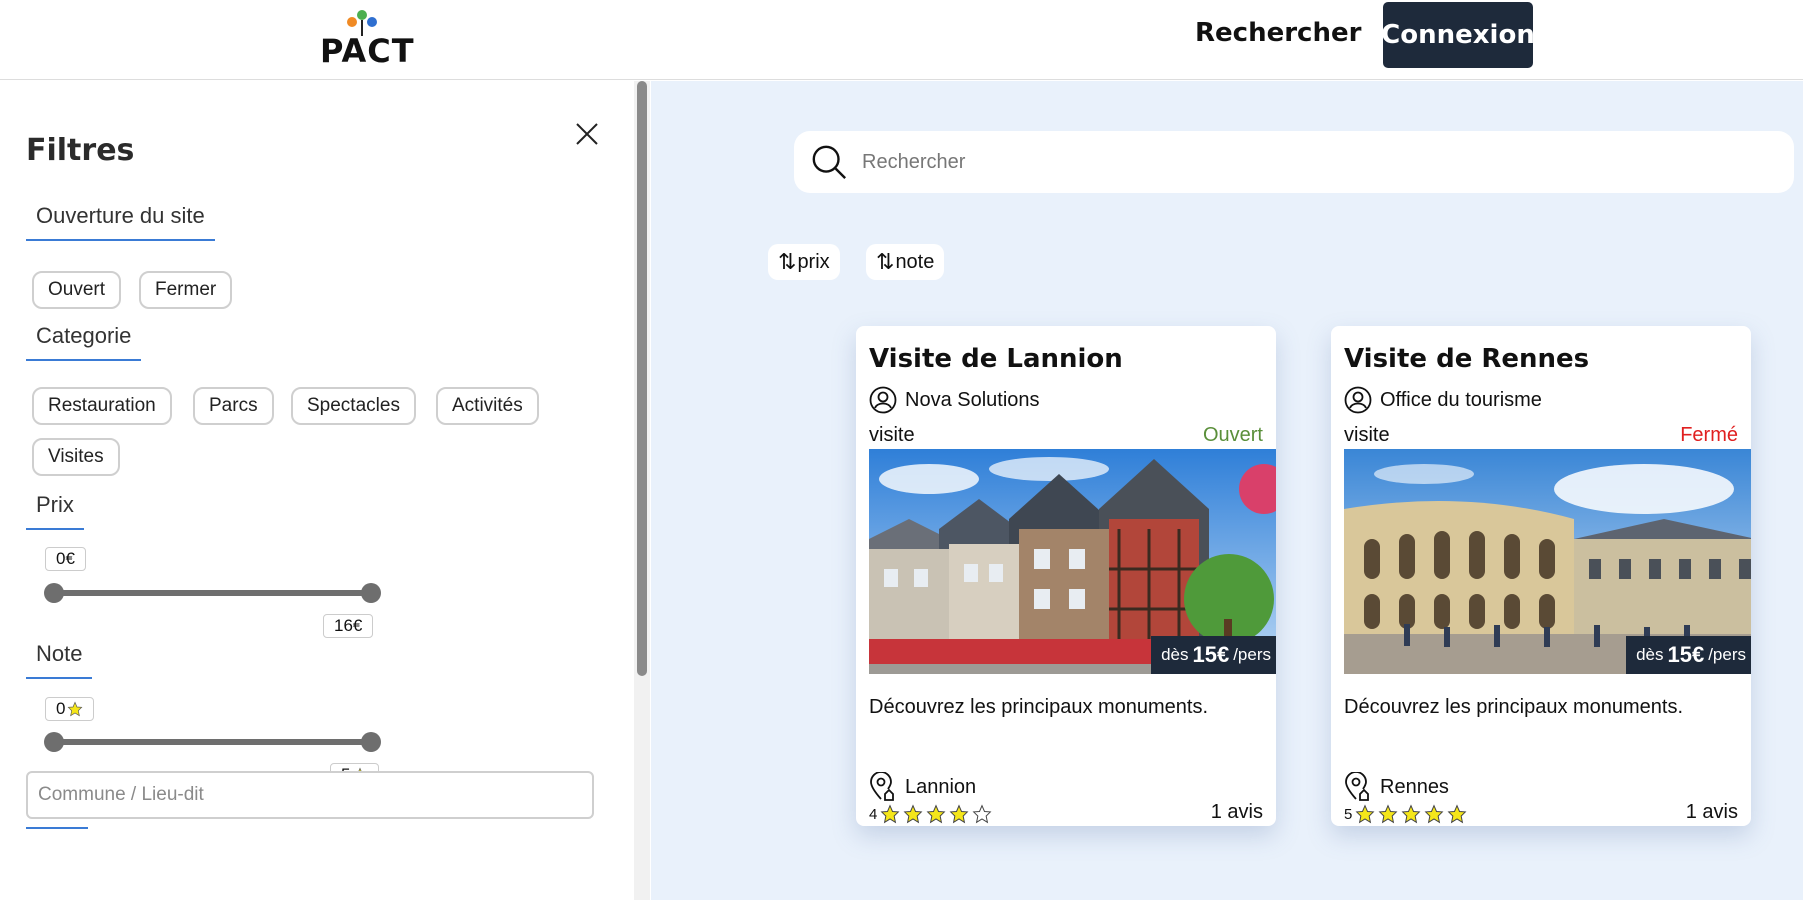 Image resolution: width=1803 pixels, height=900 pixels. What do you see at coordinates (59, 660) in the screenshot?
I see `section-note-title: Note` at bounding box center [59, 660].